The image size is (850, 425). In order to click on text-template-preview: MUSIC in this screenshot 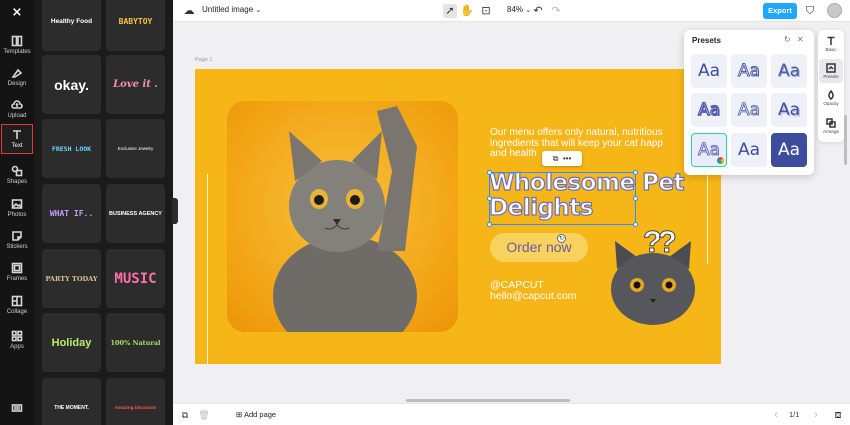, I will do `click(135, 278)`.